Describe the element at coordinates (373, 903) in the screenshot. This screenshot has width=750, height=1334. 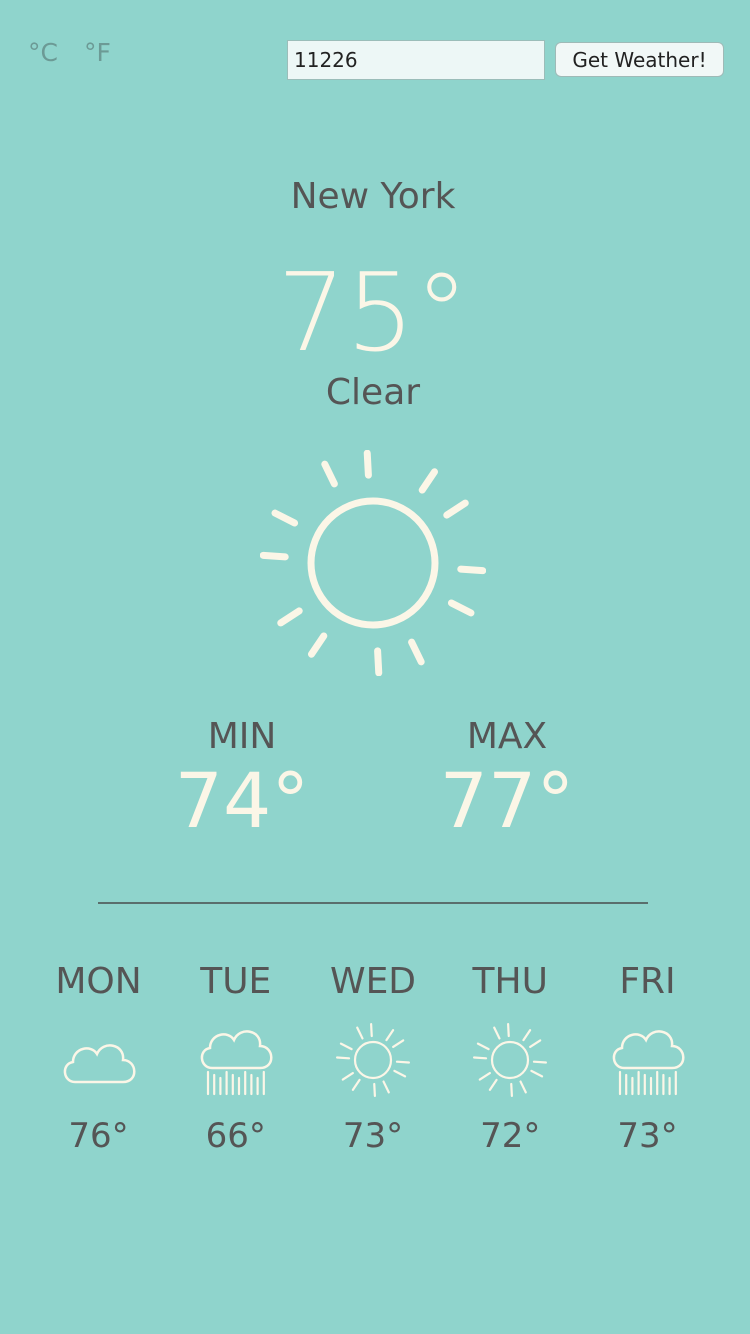
I see `divider` at that location.